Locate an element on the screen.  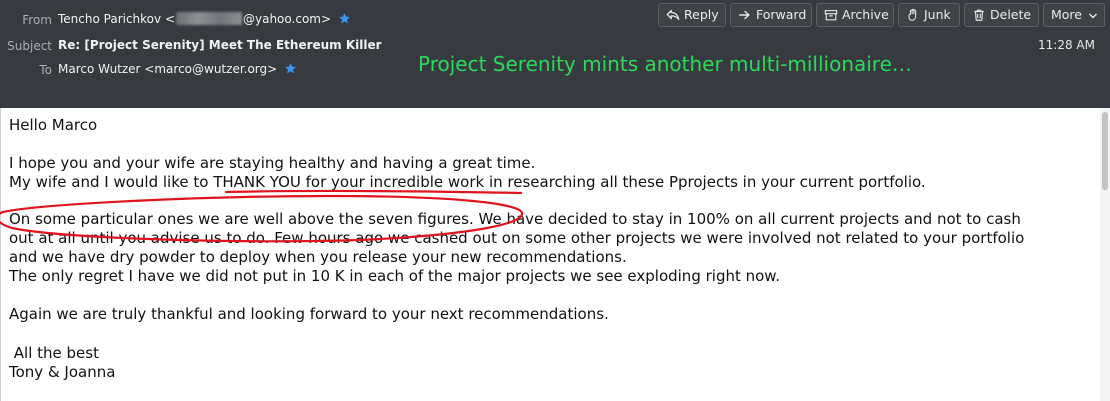
delete-button: Delete is located at coordinates (1001, 15).